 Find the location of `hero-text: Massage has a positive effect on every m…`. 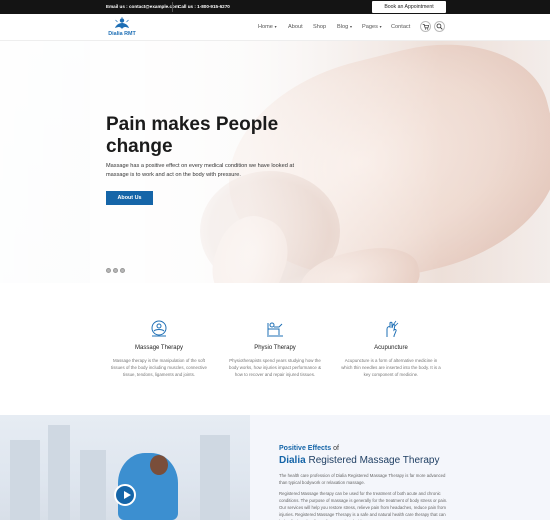

hero-text: Massage has a positive effect on every m… is located at coordinates (200, 170).